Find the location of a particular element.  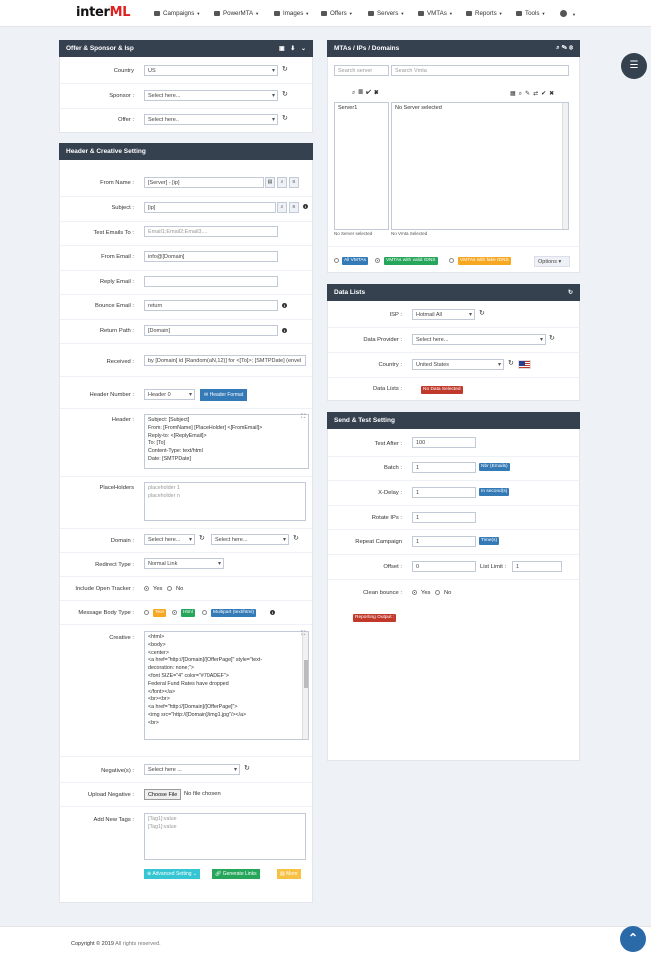

clean-bounce-no-radio is located at coordinates (437, 592).